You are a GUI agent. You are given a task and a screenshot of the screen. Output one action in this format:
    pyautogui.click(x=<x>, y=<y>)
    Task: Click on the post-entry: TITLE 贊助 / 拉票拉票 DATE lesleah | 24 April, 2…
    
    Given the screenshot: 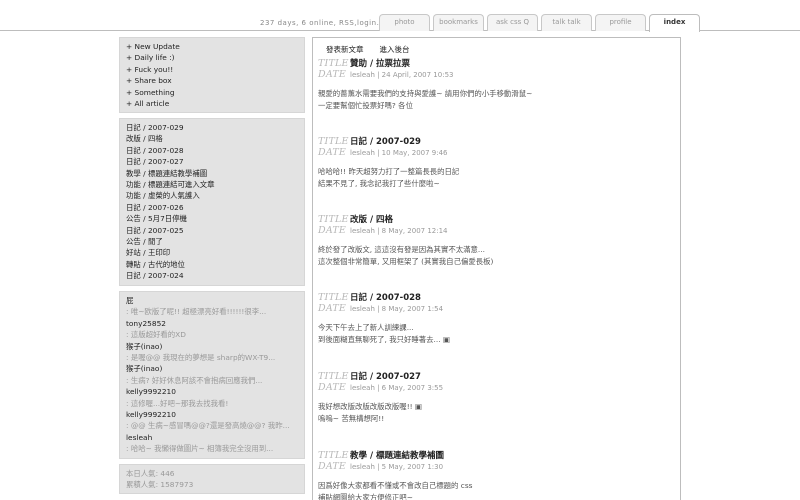 What is the action you would take?
    pyautogui.click(x=495, y=84)
    